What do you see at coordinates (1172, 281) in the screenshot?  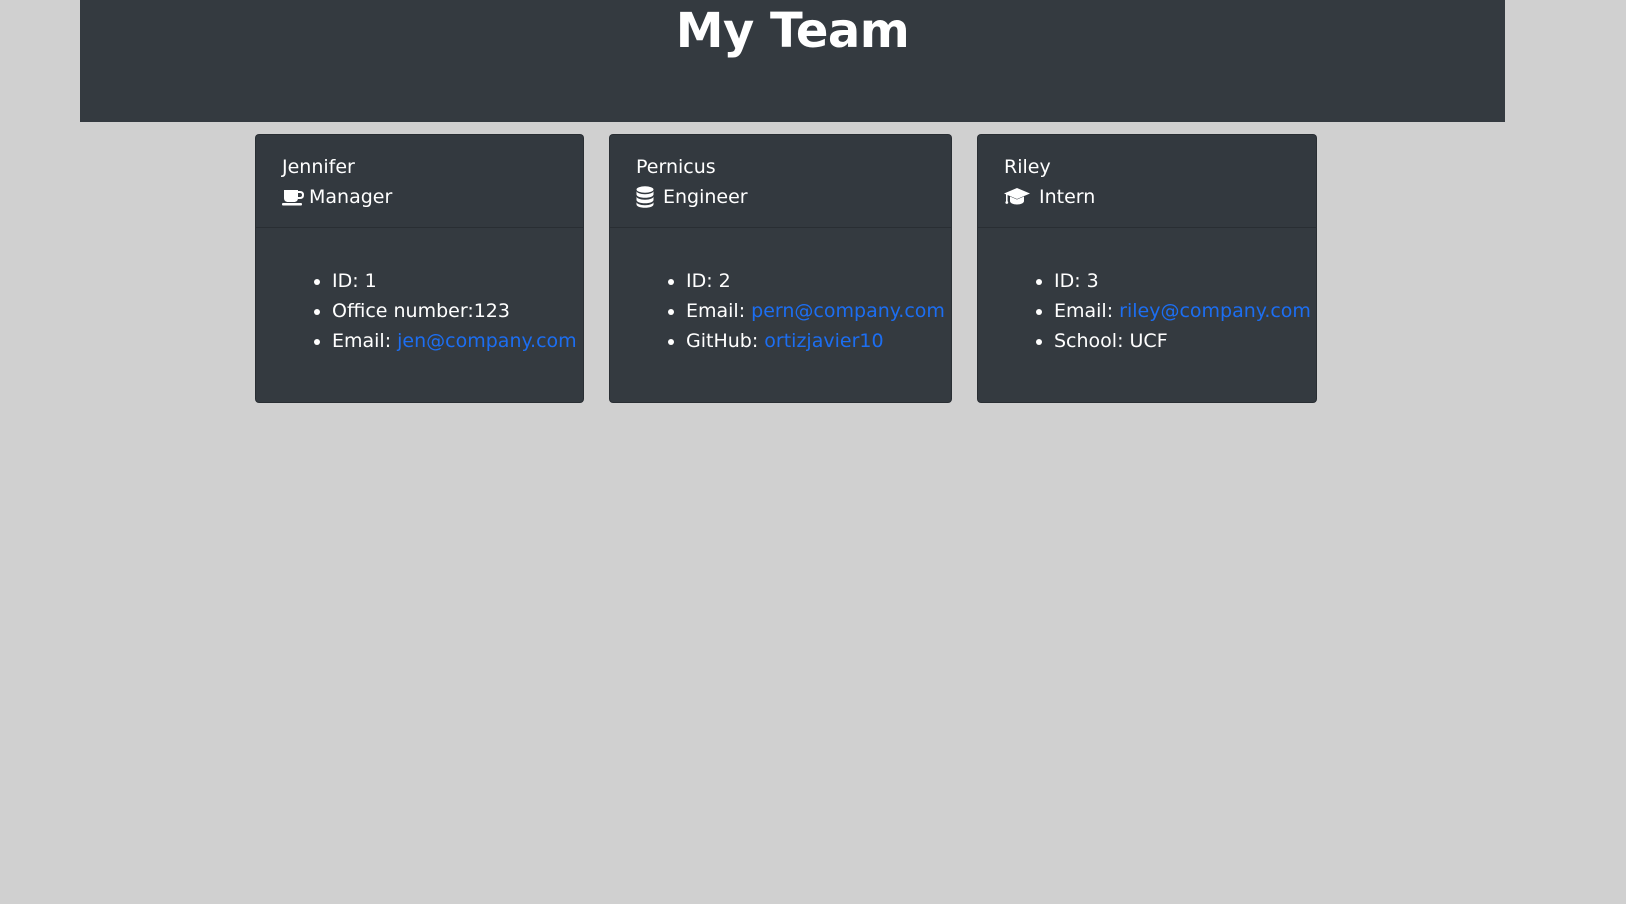 I see `list-item: ID: 3` at bounding box center [1172, 281].